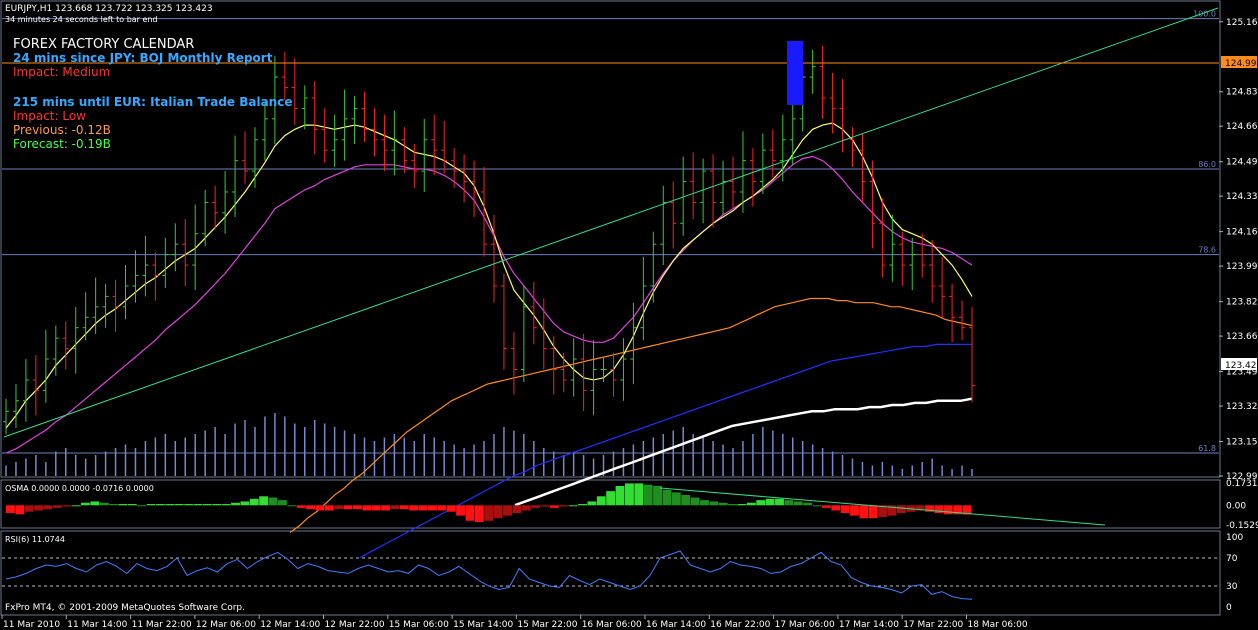  What do you see at coordinates (31, 625) in the screenshot?
I see `time-label: 11 Mar 2010` at bounding box center [31, 625].